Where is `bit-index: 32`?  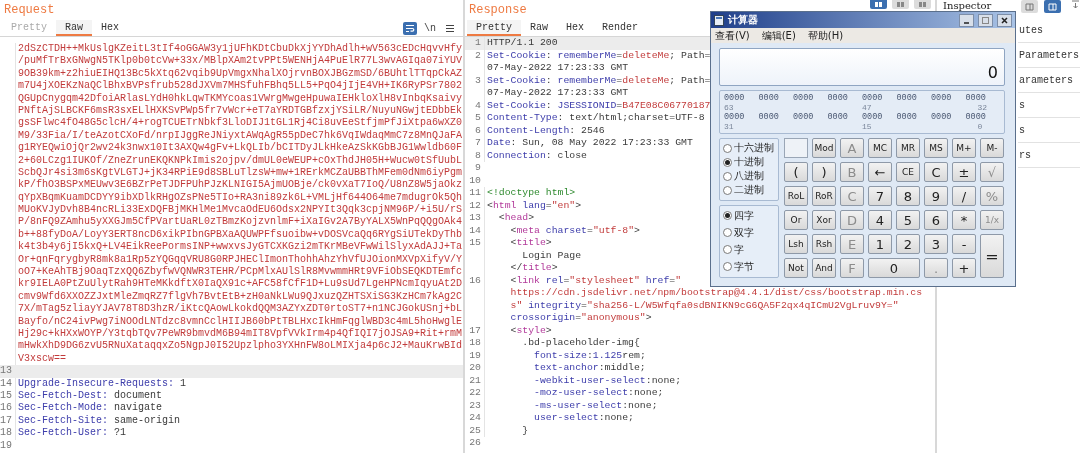
bit-index: 32 is located at coordinates (982, 107).